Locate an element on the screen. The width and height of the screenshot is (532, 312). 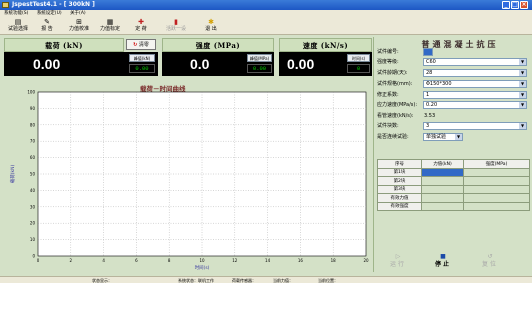
column-header: 力值(kN) is located at coordinates (442, 164).